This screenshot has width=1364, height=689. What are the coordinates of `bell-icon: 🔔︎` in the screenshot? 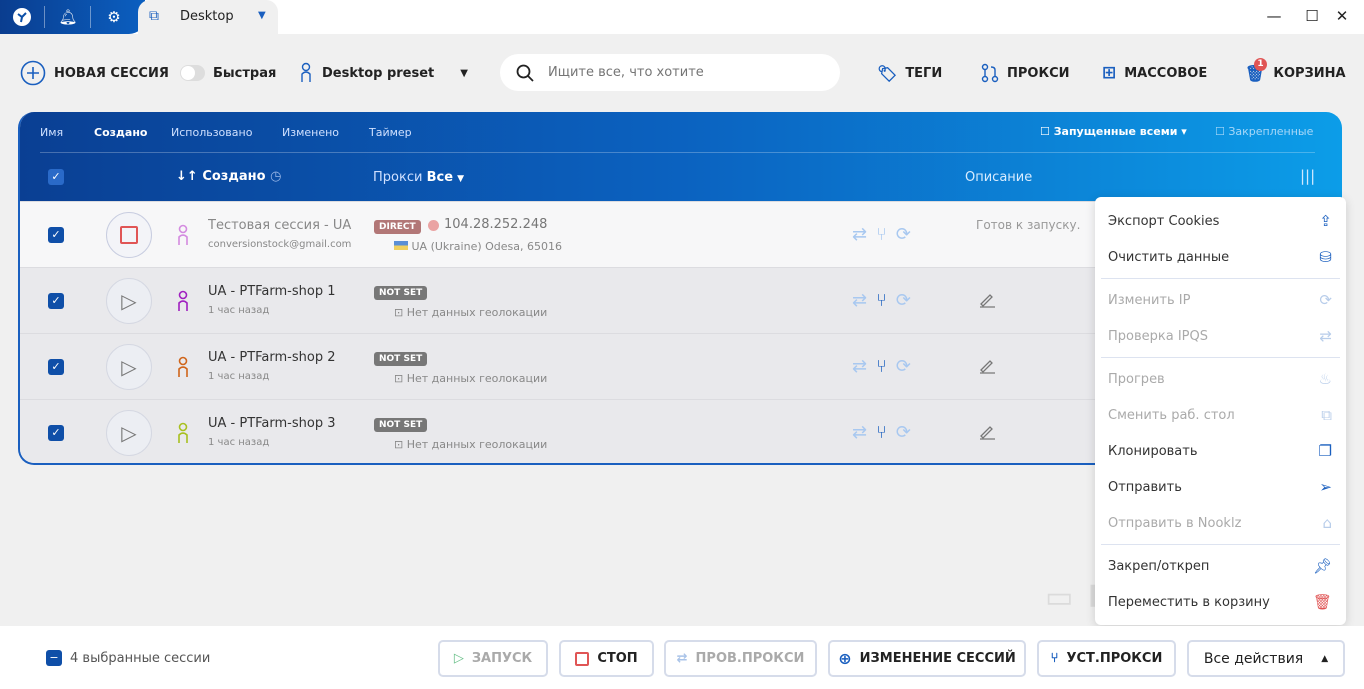 It's located at (68, 17).